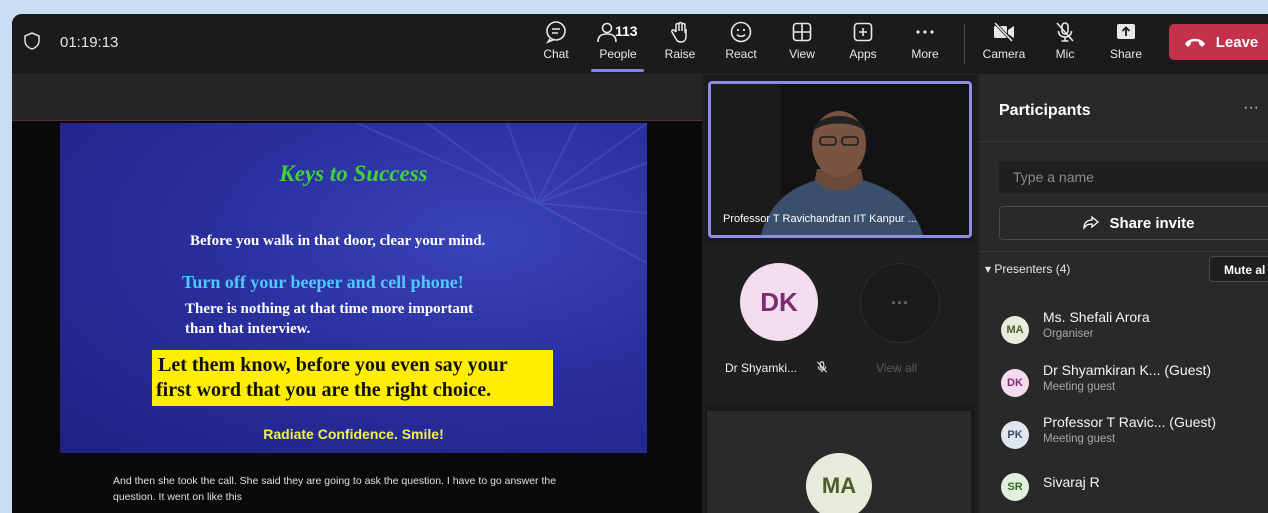 Image resolution: width=1268 pixels, height=513 pixels. What do you see at coordinates (1004, 45) in the screenshot?
I see `camera-button: Camera` at bounding box center [1004, 45].